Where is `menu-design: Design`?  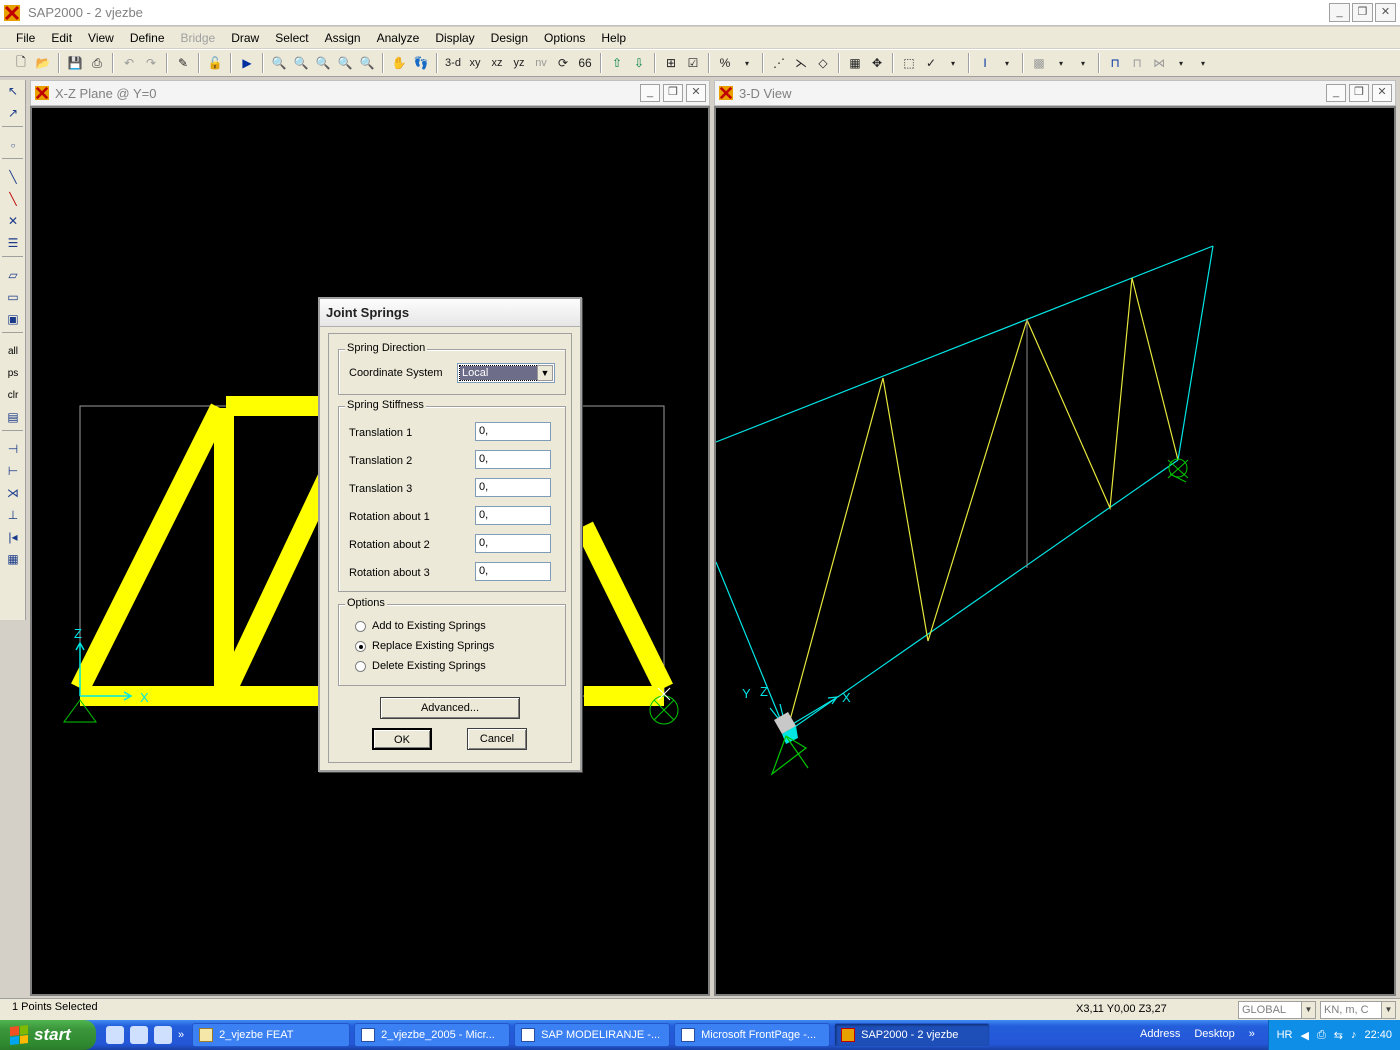 menu-design: Design is located at coordinates (509, 38).